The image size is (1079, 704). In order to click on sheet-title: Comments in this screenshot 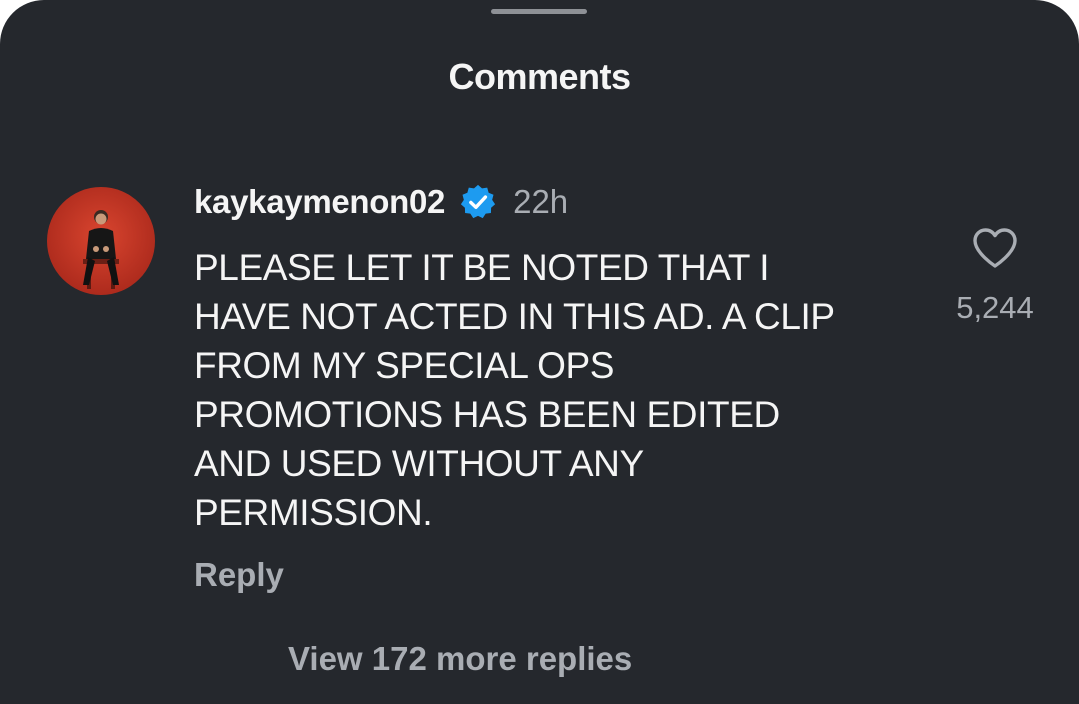, I will do `click(539, 76)`.